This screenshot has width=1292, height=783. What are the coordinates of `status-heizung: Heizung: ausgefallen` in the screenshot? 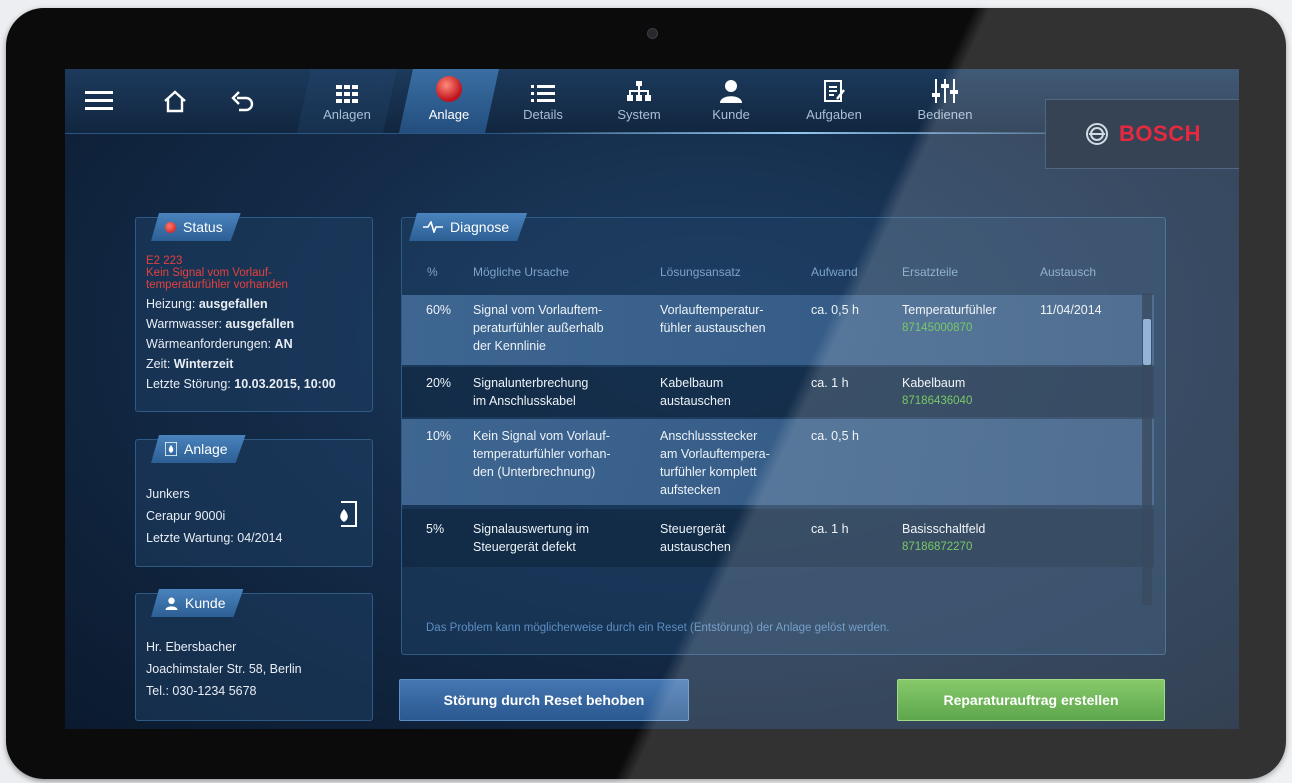 It's located at (207, 304).